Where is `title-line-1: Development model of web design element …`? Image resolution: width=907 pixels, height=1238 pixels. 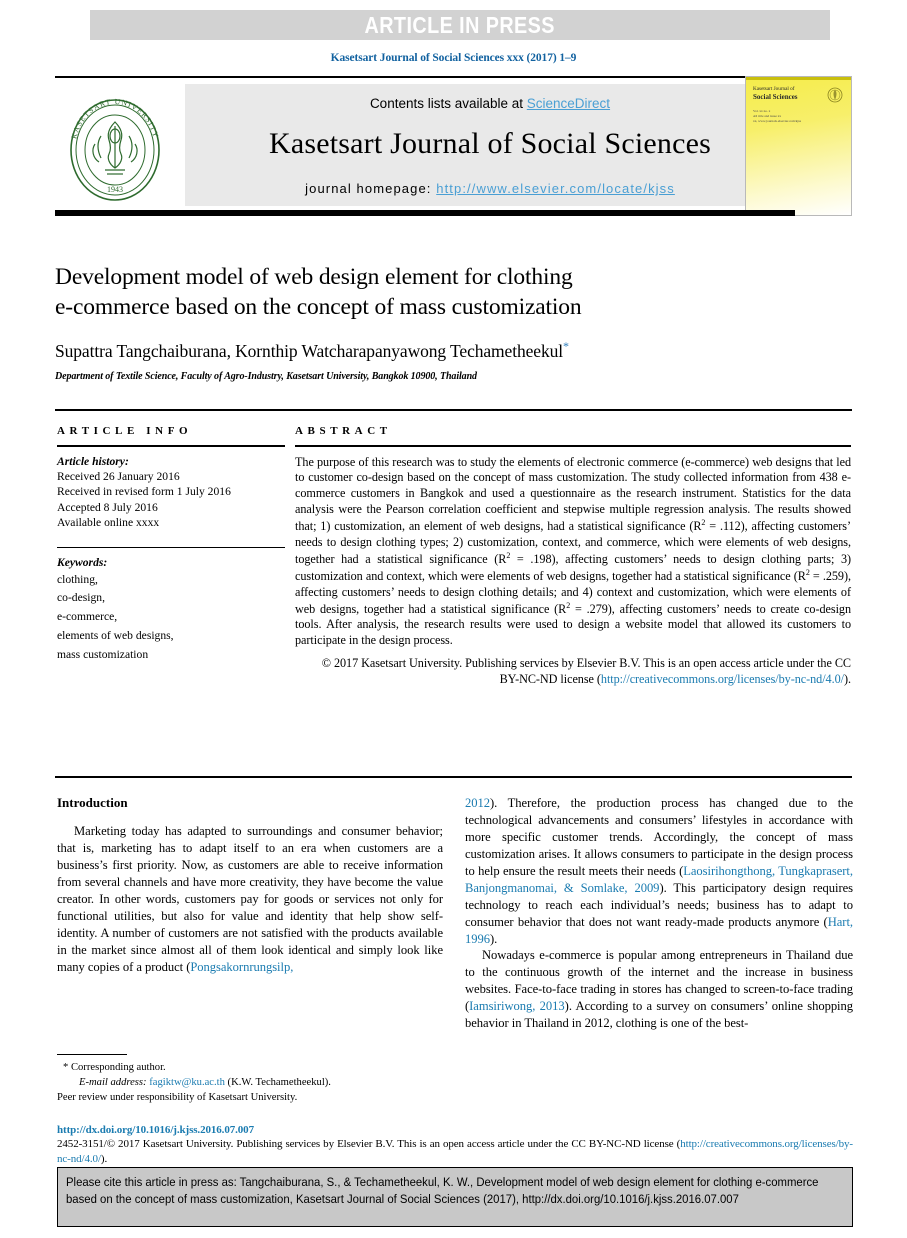 title-line-1: Development model of web design element … is located at coordinates (314, 277).